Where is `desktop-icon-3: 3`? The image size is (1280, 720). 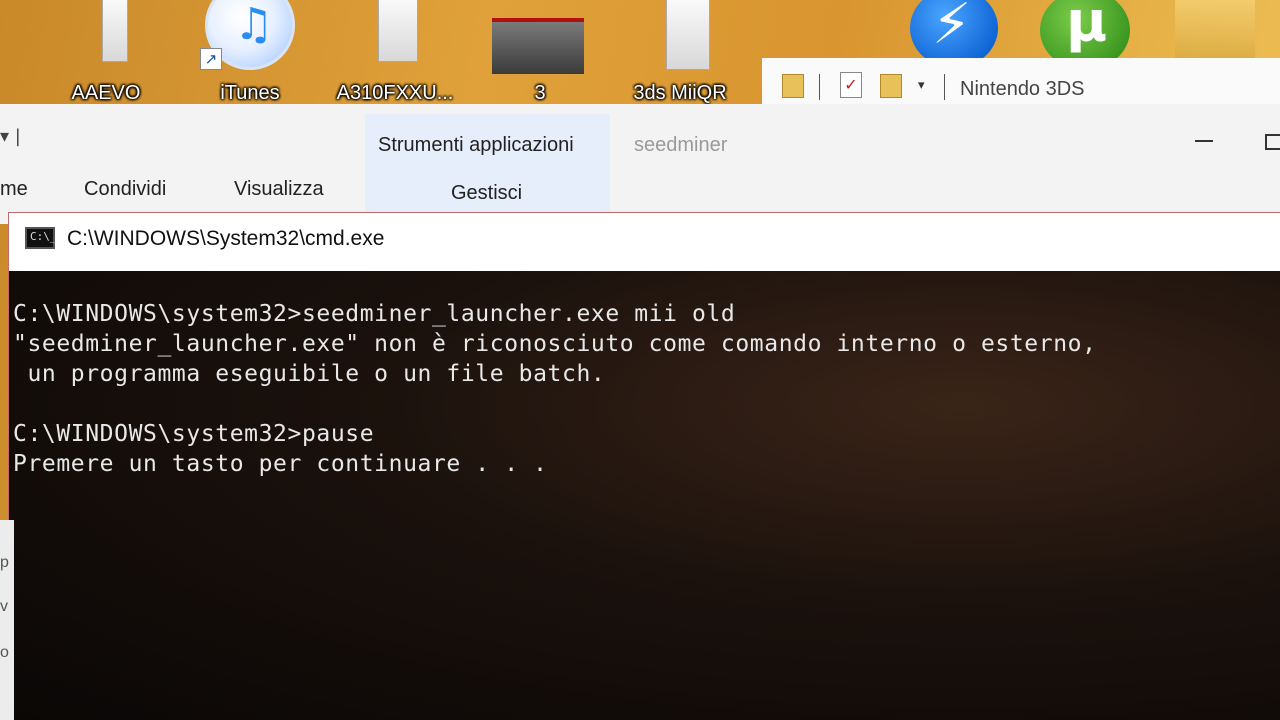 desktop-icon-3: 3 is located at coordinates (540, 55).